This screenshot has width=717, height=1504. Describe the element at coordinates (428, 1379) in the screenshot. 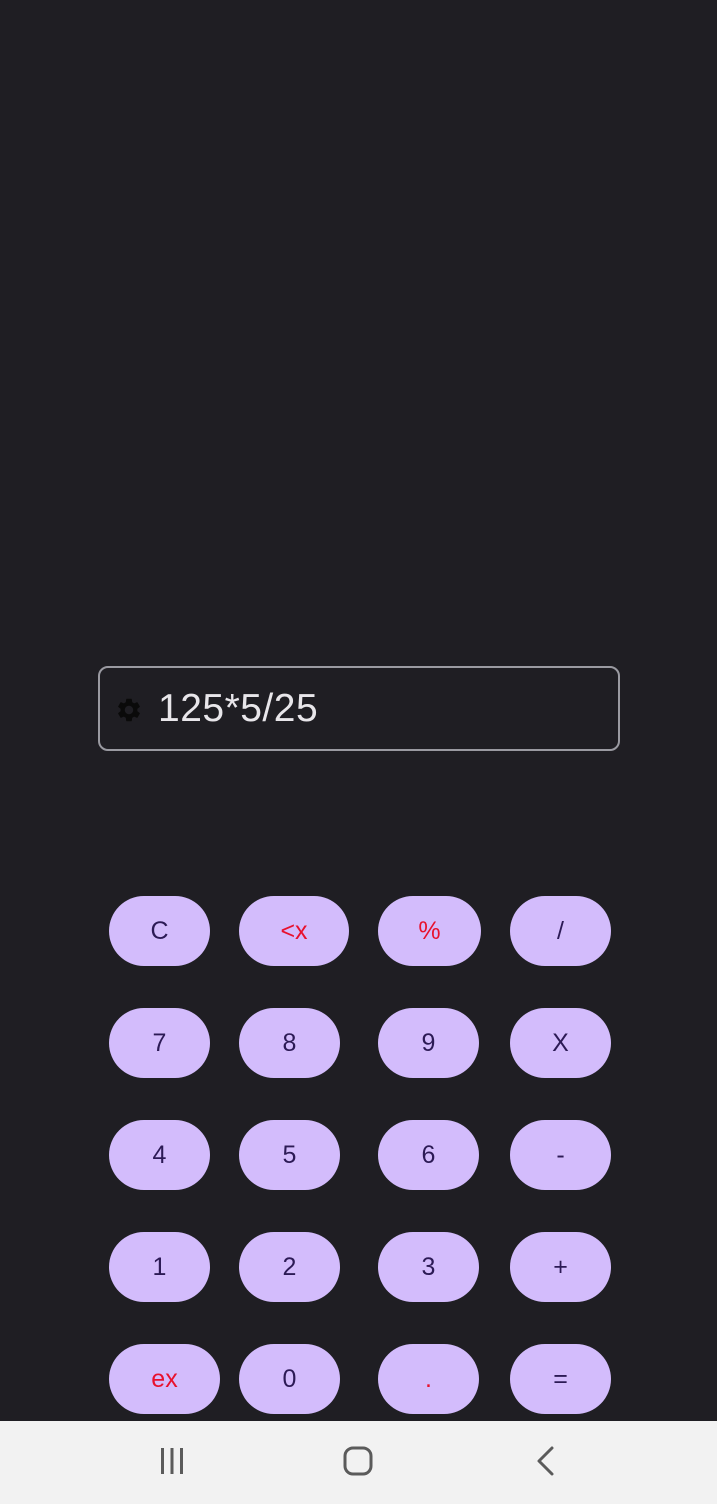

I see `decimal-point-button: .` at that location.